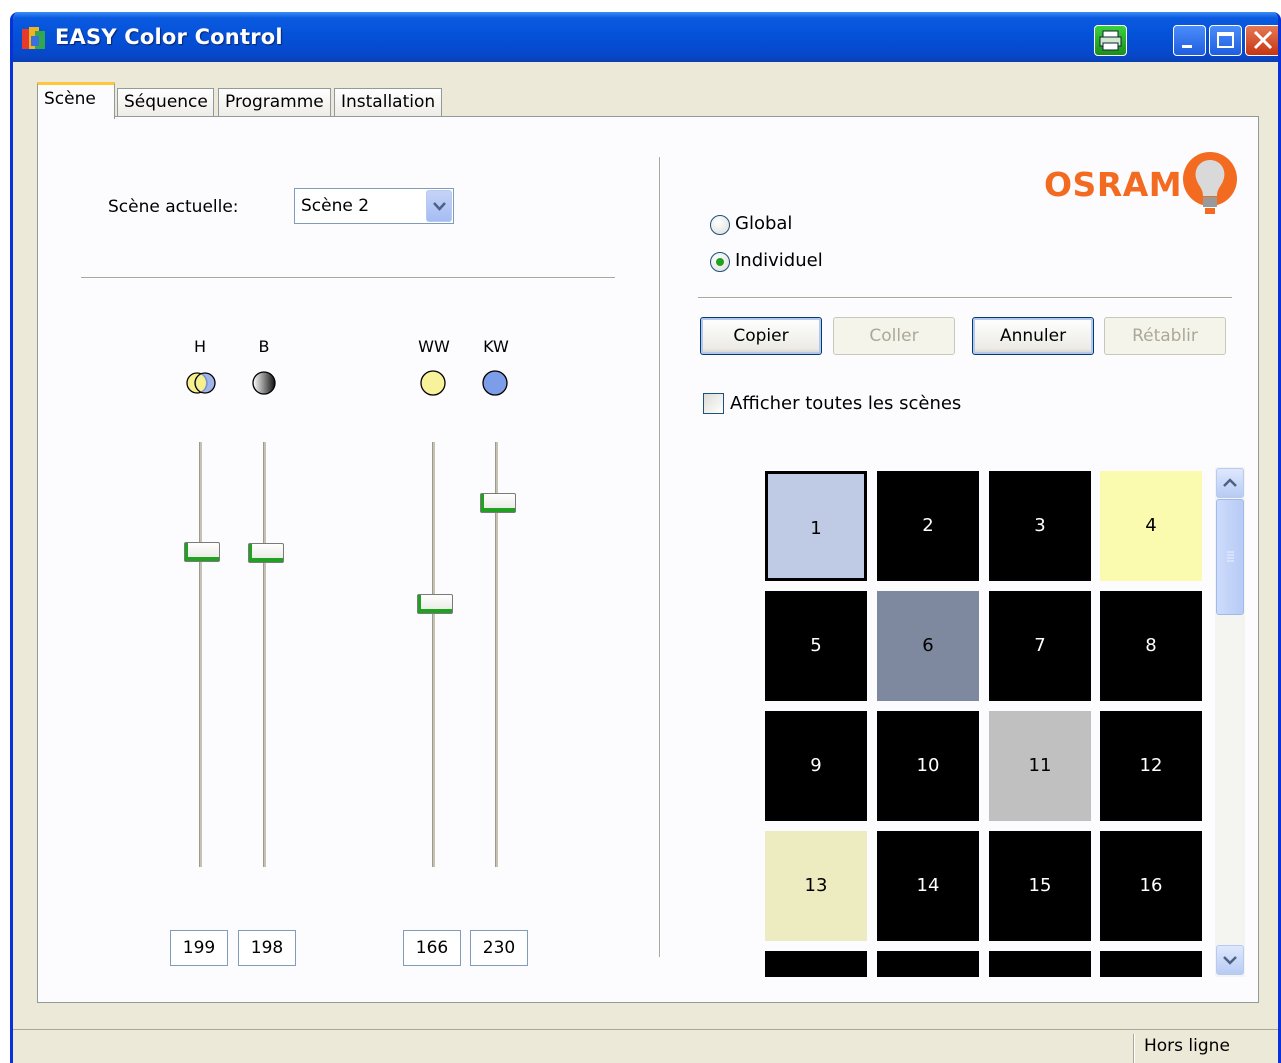  Describe the element at coordinates (720, 225) in the screenshot. I see `radio-global` at that location.